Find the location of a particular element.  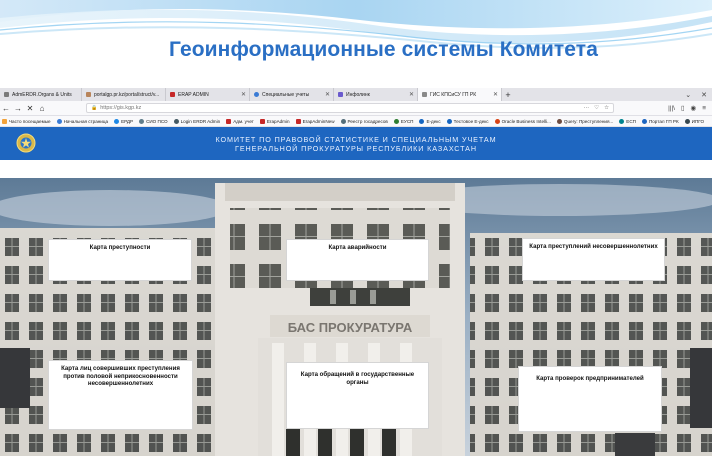

back-icon: ← is located at coordinates (6, 108).